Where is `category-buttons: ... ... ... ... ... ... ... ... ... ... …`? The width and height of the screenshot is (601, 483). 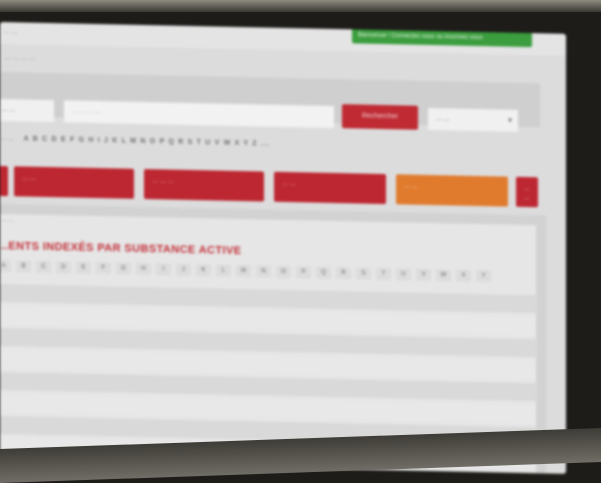 category-buttons: ... ... ... ... ... ... ... ... ... ... … is located at coordinates (283, 184).